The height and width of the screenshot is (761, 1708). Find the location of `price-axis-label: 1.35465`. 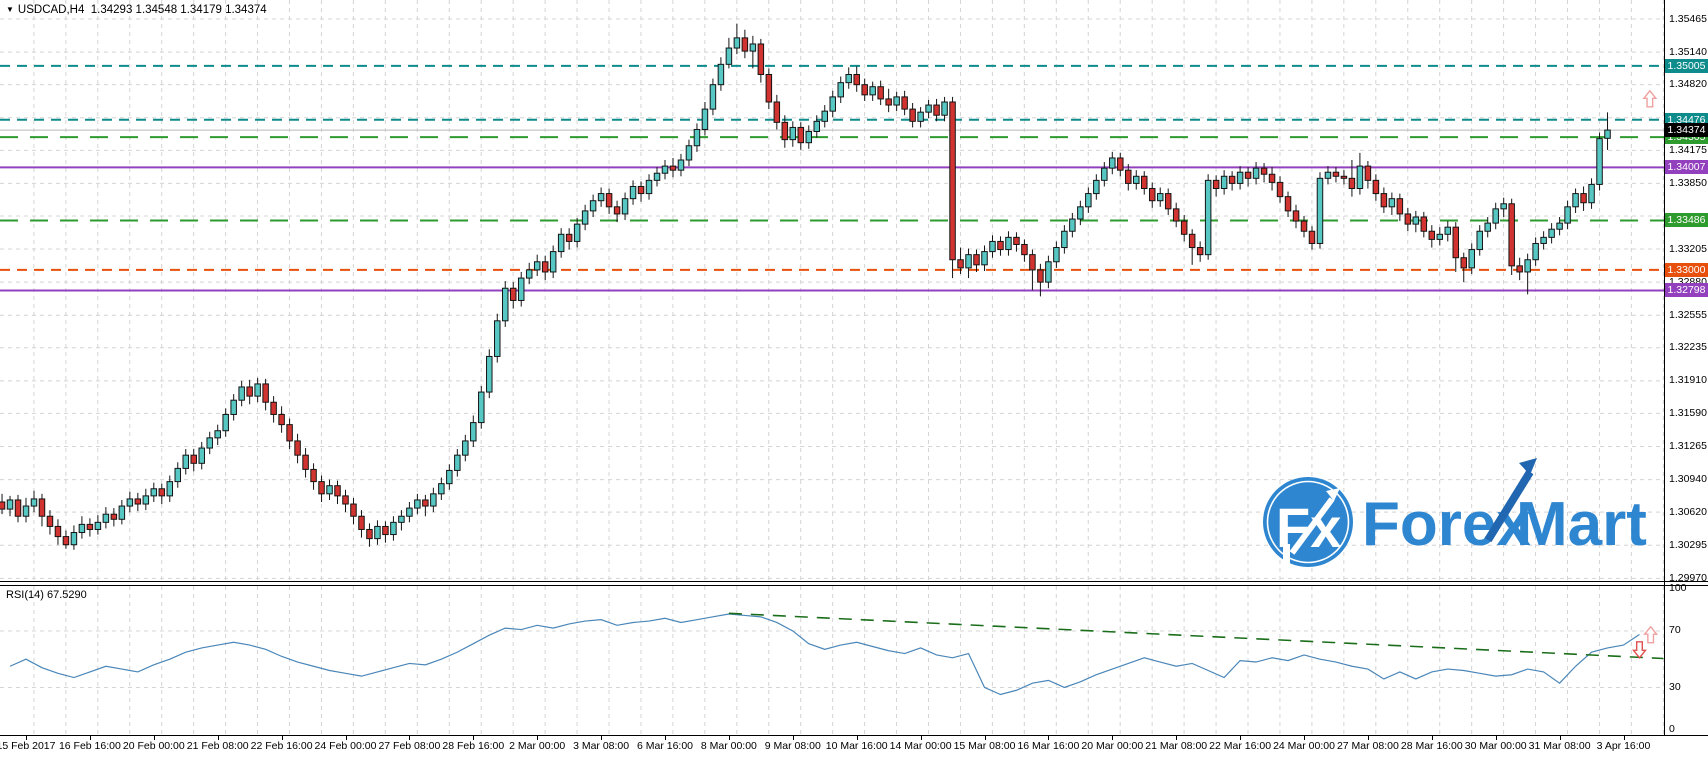

price-axis-label: 1.35465 is located at coordinates (1688, 18).